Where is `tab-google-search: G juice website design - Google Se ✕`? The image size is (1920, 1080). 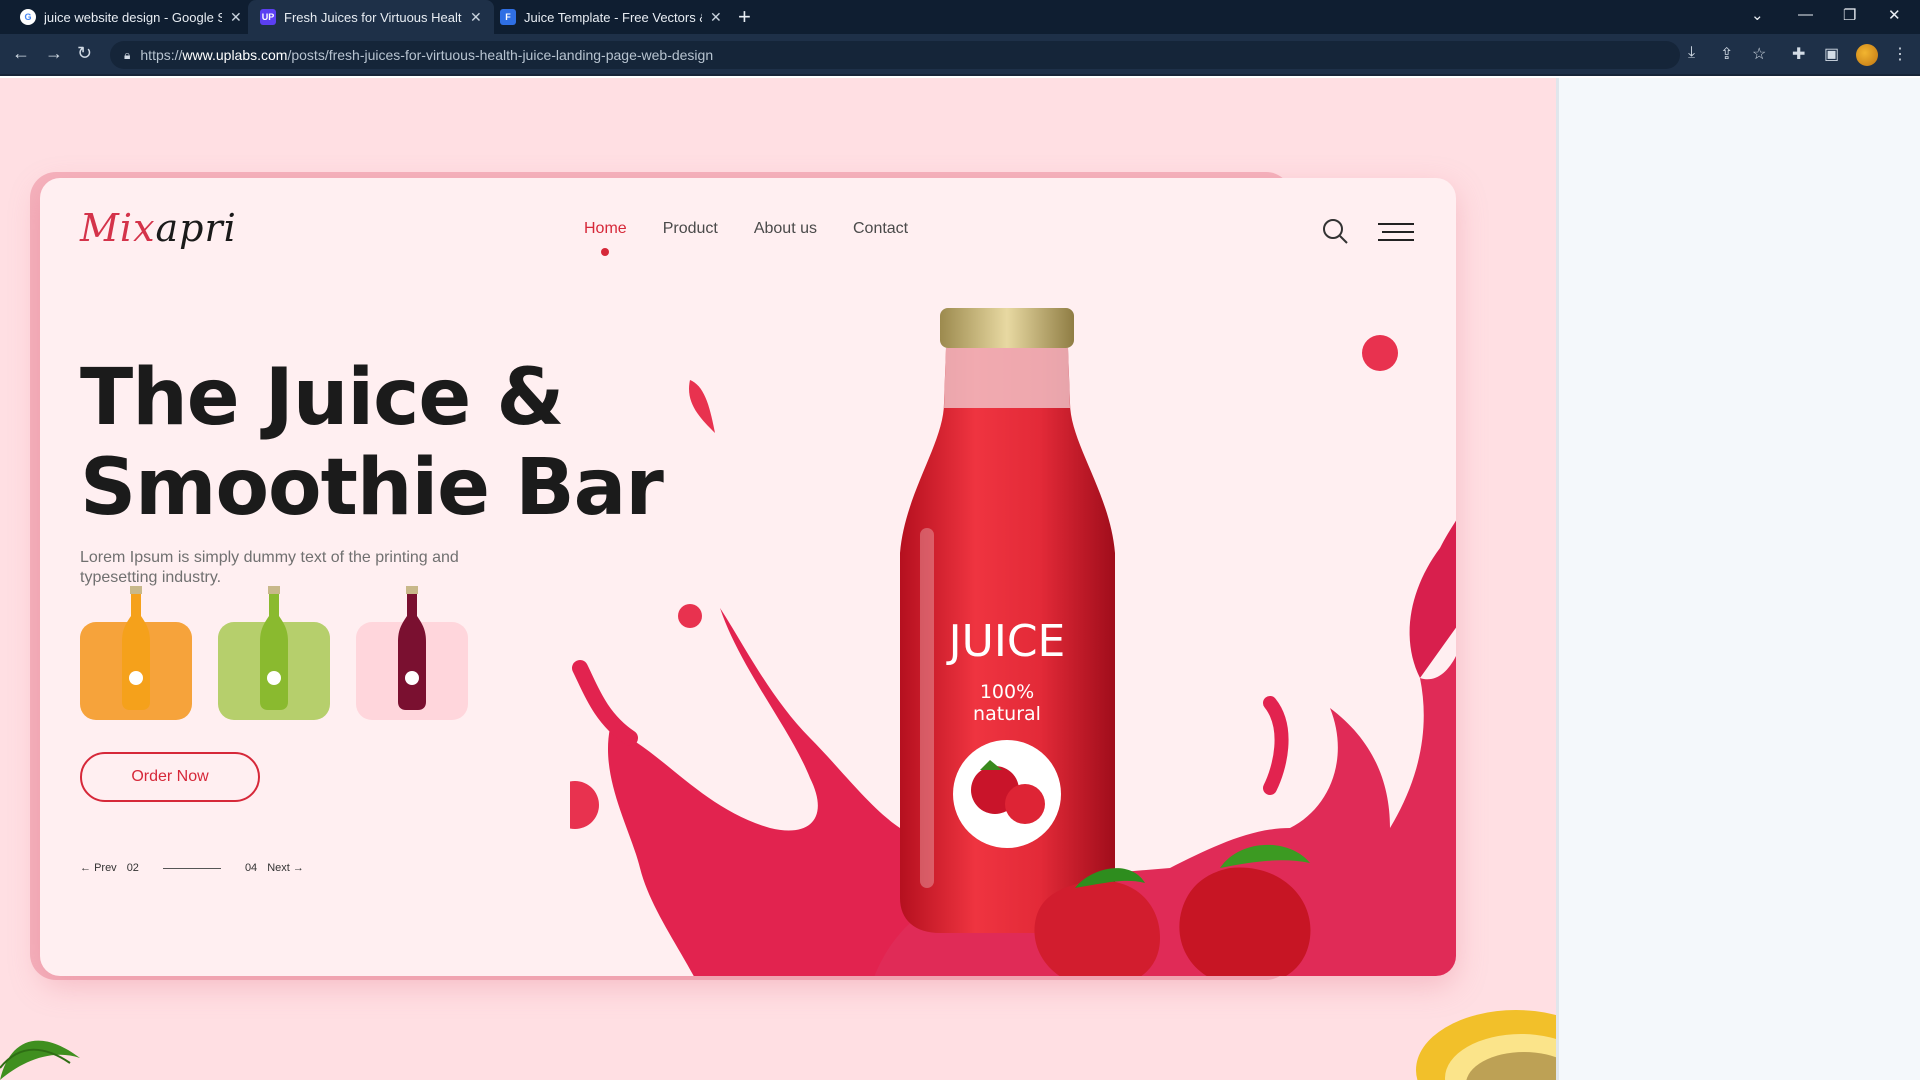
tab-google-search: G juice website design - Google Se ✕ is located at coordinates (131, 17).